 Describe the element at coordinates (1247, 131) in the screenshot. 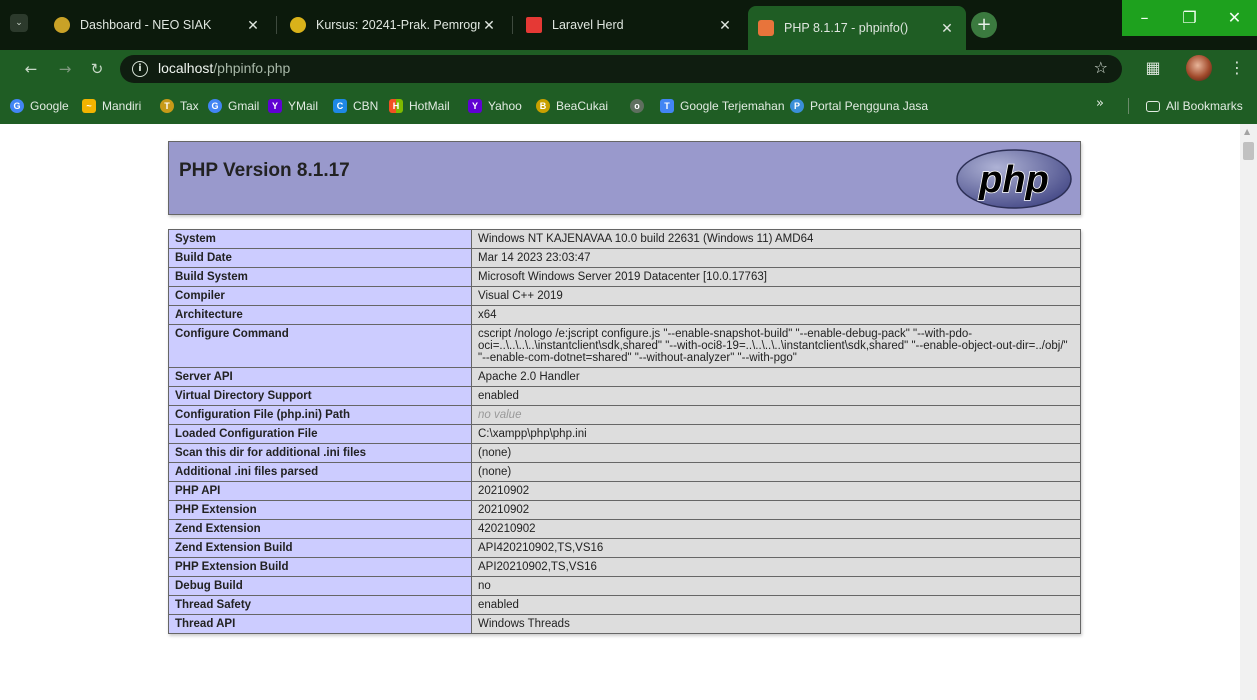

I see `scroll-up-arrow-icon: ▲` at that location.